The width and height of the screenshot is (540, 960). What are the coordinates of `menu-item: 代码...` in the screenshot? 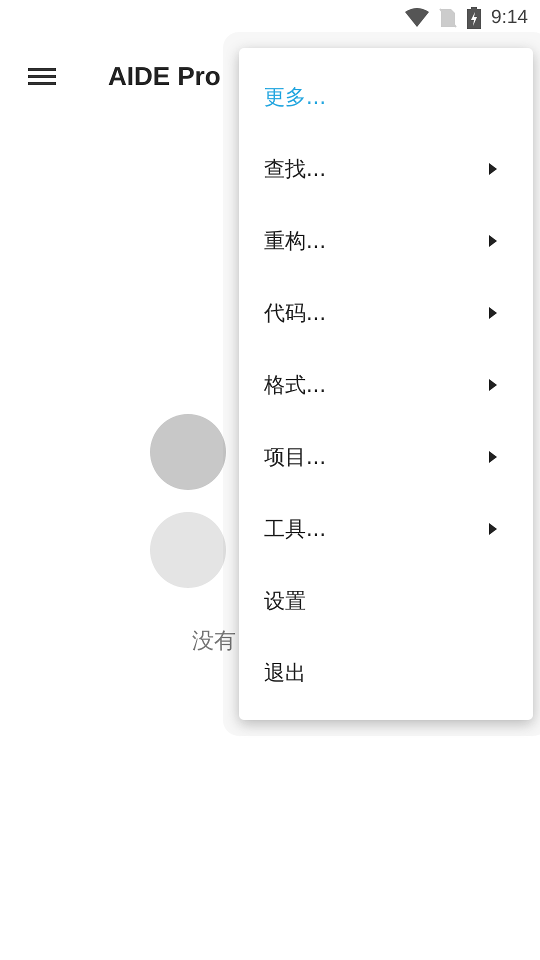 It's located at (386, 313).